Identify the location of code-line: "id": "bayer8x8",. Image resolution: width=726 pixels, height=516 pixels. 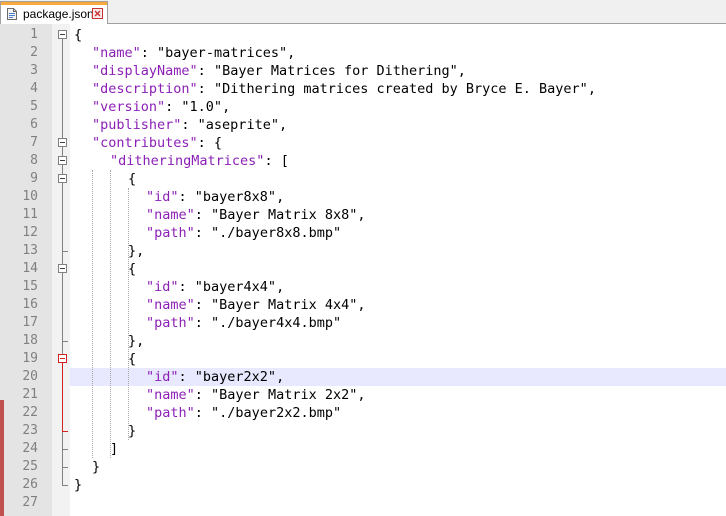
(215, 197).